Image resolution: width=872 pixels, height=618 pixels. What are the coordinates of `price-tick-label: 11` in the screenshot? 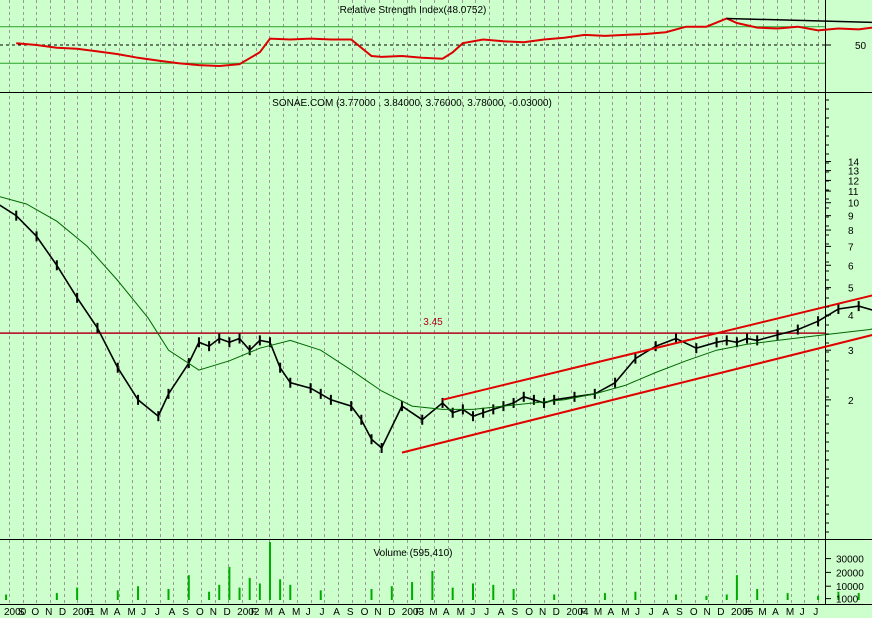 It's located at (853, 192).